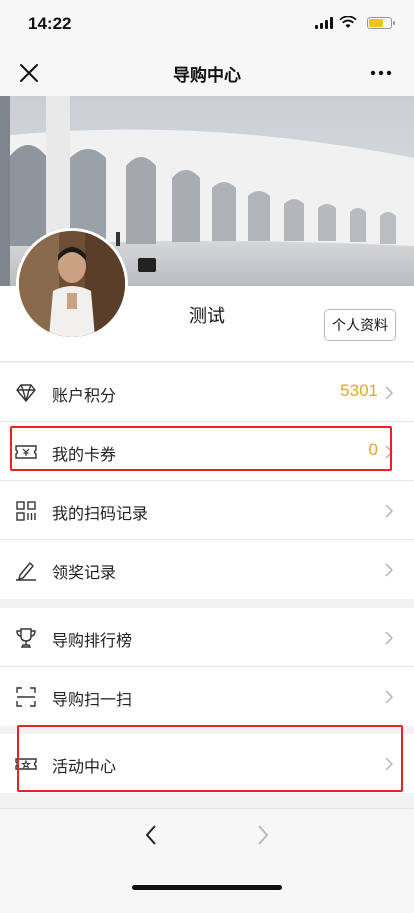  What do you see at coordinates (207, 76) in the screenshot?
I see `page-title: 导购中心` at bounding box center [207, 76].